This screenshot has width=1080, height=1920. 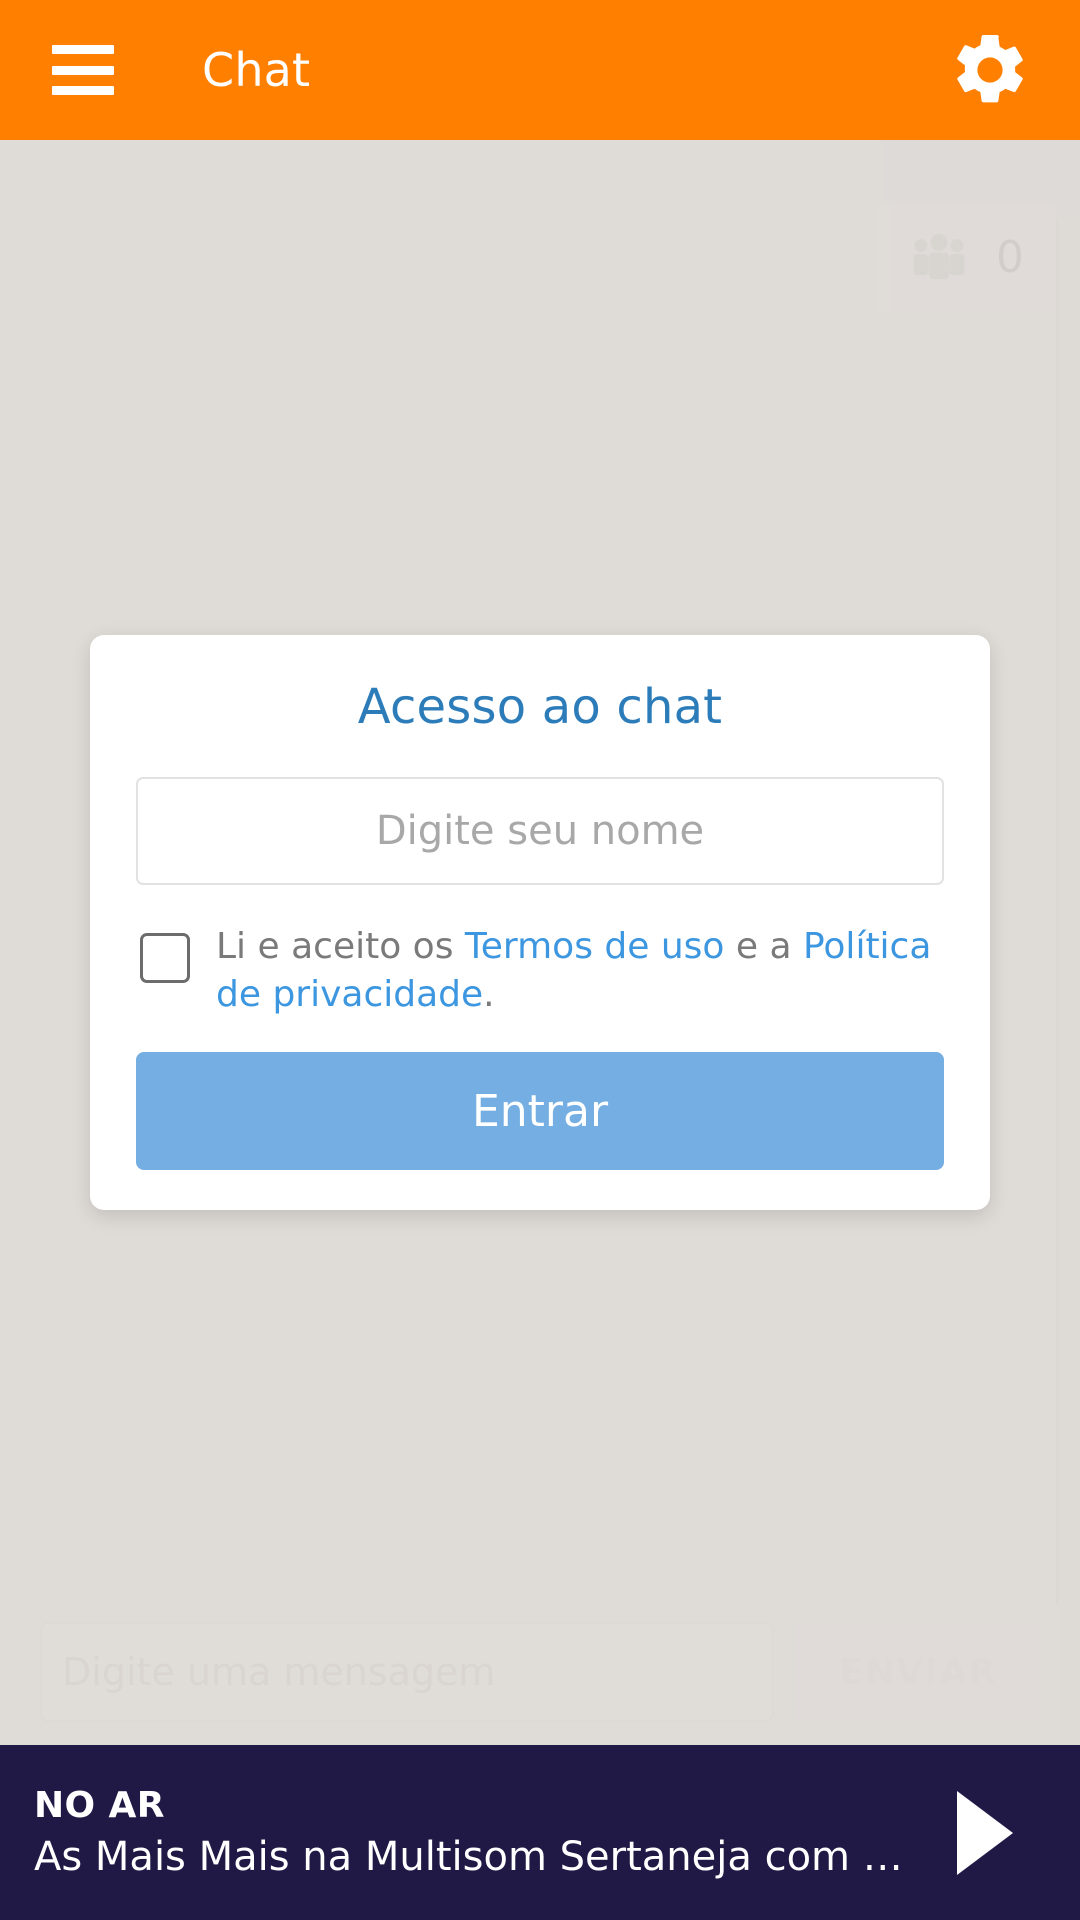 I want to click on enter-chat-button: Entrar, so click(x=540, y=1111).